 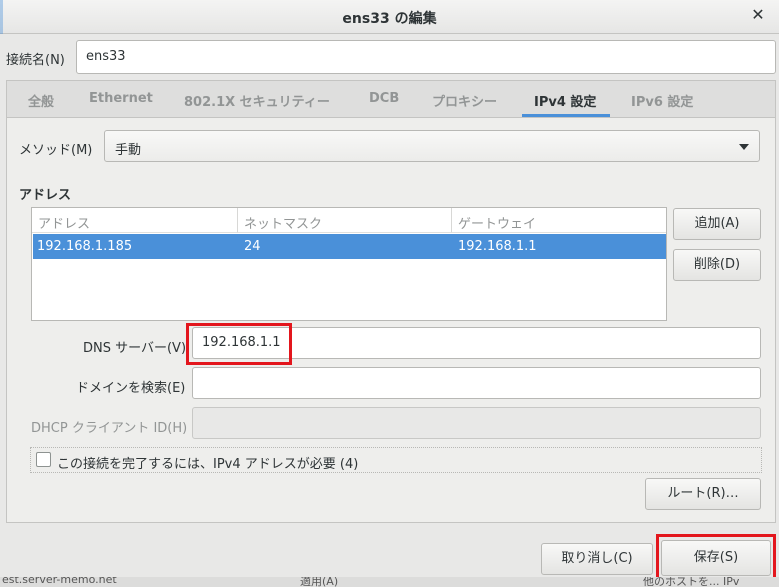 What do you see at coordinates (432, 146) in the screenshot?
I see `method-combo: 手動` at bounding box center [432, 146].